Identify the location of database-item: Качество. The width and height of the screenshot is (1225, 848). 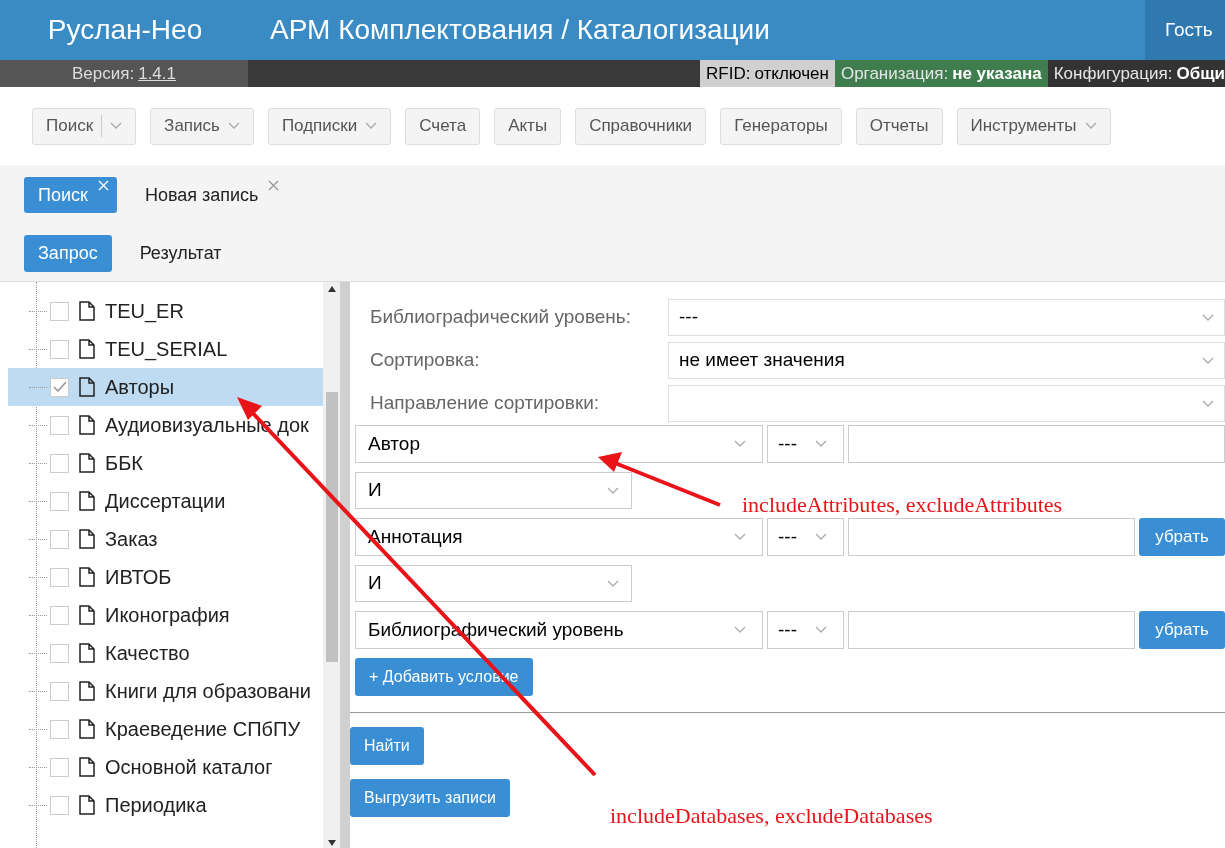
(165, 653).